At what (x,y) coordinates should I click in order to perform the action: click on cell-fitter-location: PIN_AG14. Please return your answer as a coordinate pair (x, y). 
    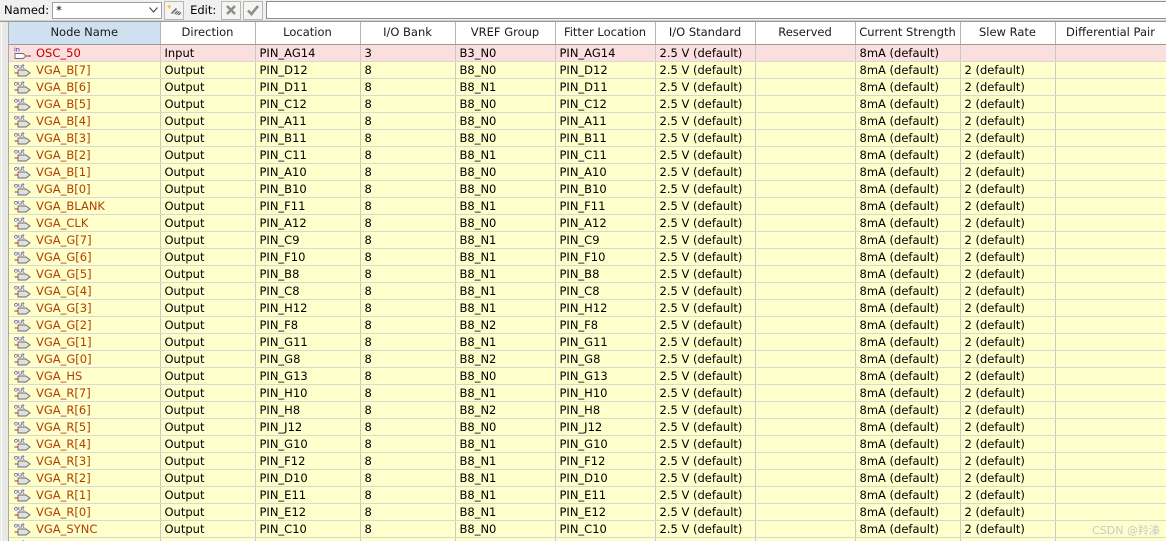
    Looking at the image, I should click on (605, 53).